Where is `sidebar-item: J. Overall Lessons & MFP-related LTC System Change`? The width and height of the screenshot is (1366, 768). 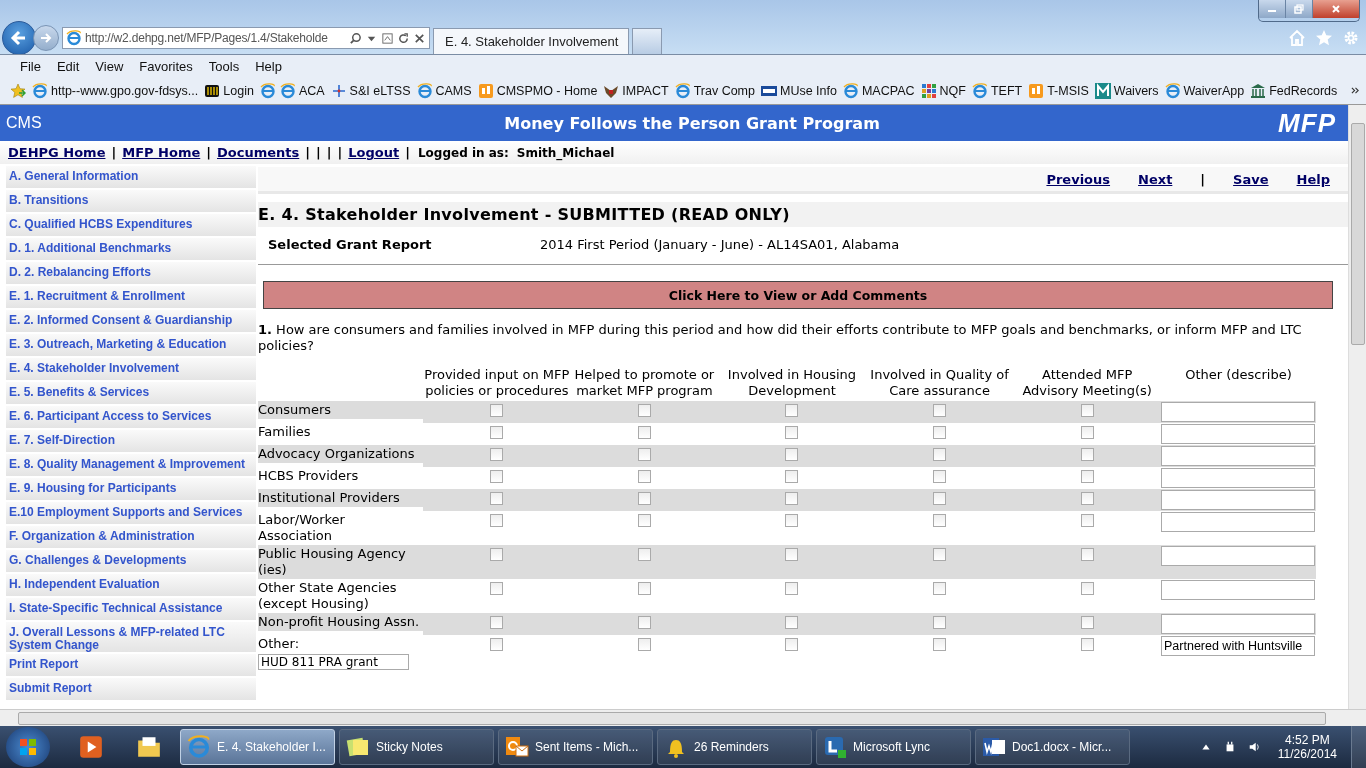 sidebar-item: J. Overall Lessons & MFP-related LTC System Change is located at coordinates (131, 637).